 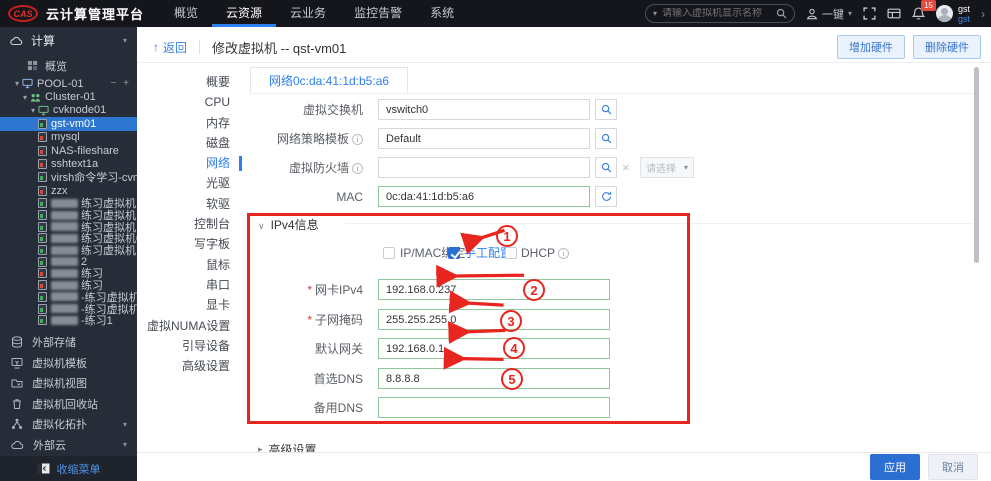 What do you see at coordinates (68, 124) in the screenshot?
I see `tree-node-vm-selected: gst-vm01` at bounding box center [68, 124].